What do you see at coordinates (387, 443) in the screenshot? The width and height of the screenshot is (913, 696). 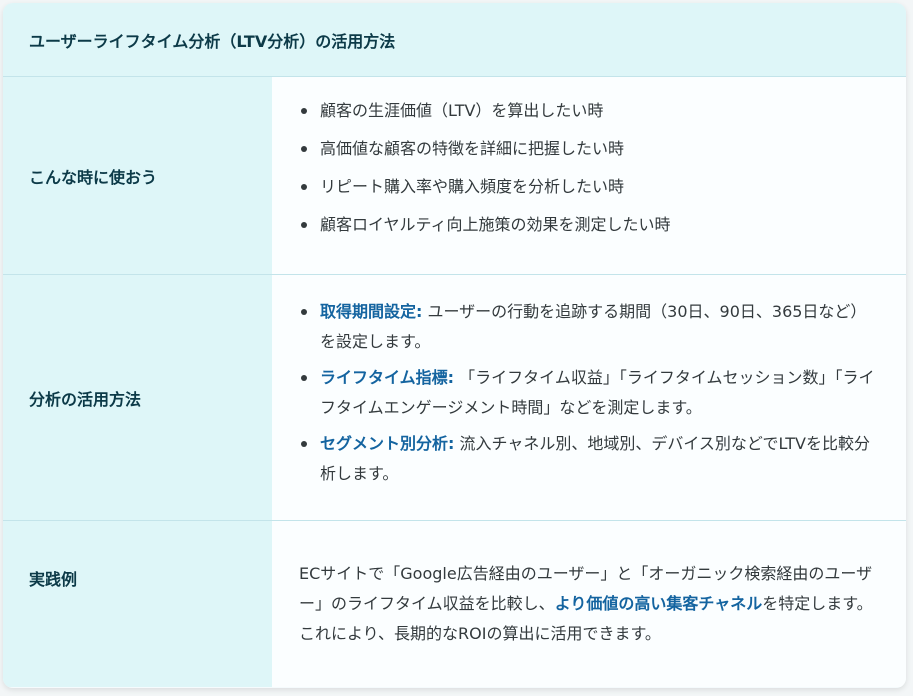 I see `item-term: セグメント別分析:` at bounding box center [387, 443].